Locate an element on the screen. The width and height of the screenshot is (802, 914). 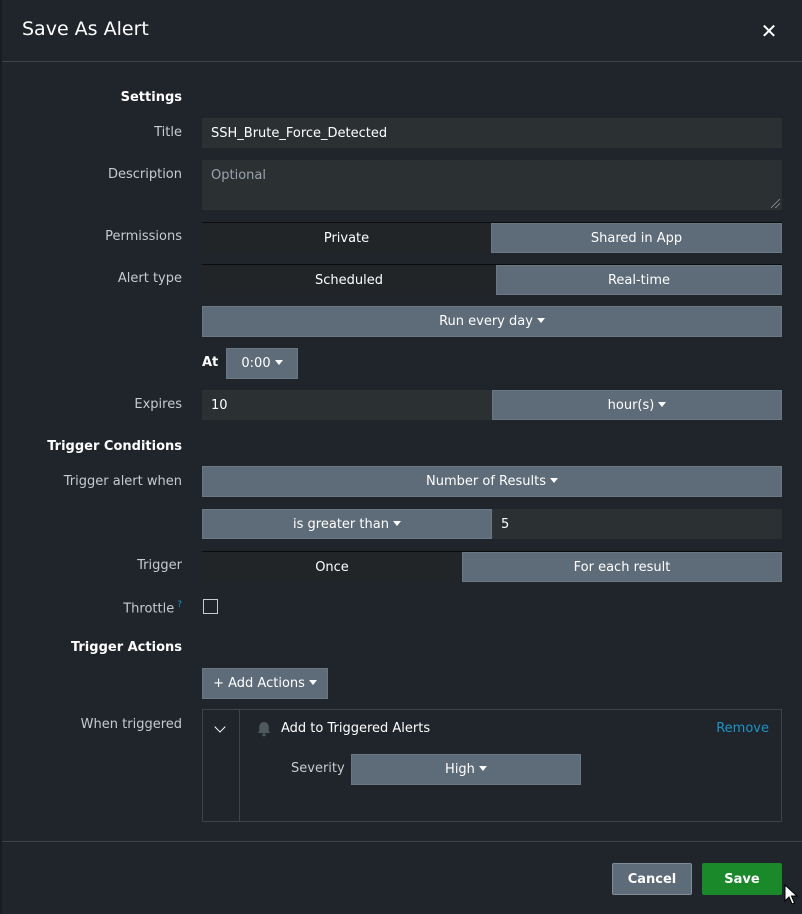
cancel-button: Cancel is located at coordinates (652, 879).